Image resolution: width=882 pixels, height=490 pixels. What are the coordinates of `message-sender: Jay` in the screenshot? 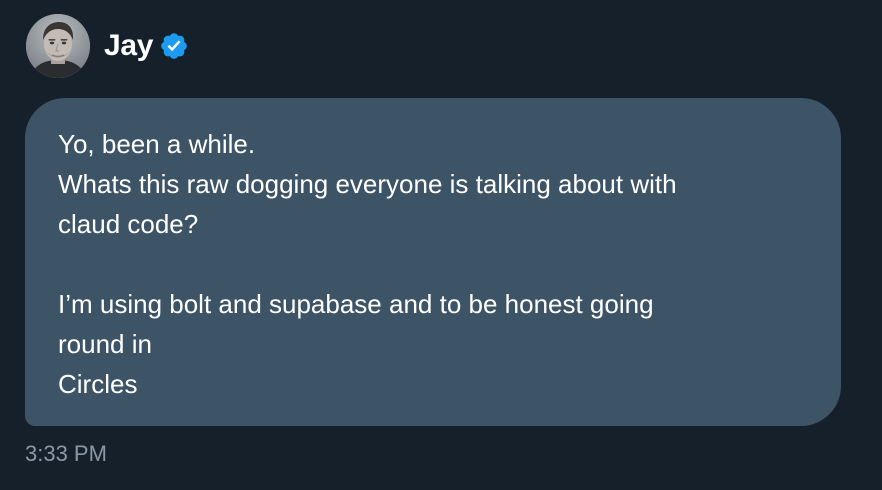 It's located at (107, 46).